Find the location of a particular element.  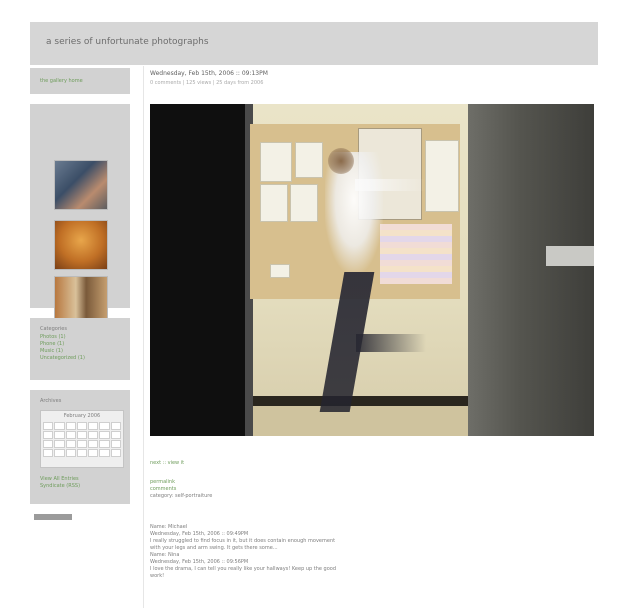

category-link-3: Music (1) is located at coordinates (51, 351).